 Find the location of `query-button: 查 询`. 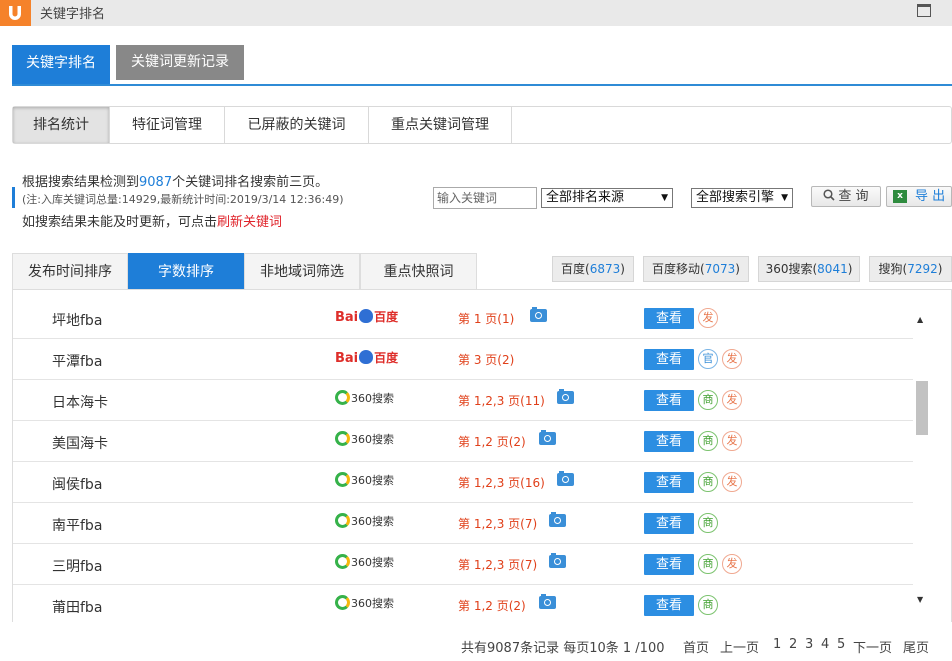

query-button: 查 询 is located at coordinates (846, 196).